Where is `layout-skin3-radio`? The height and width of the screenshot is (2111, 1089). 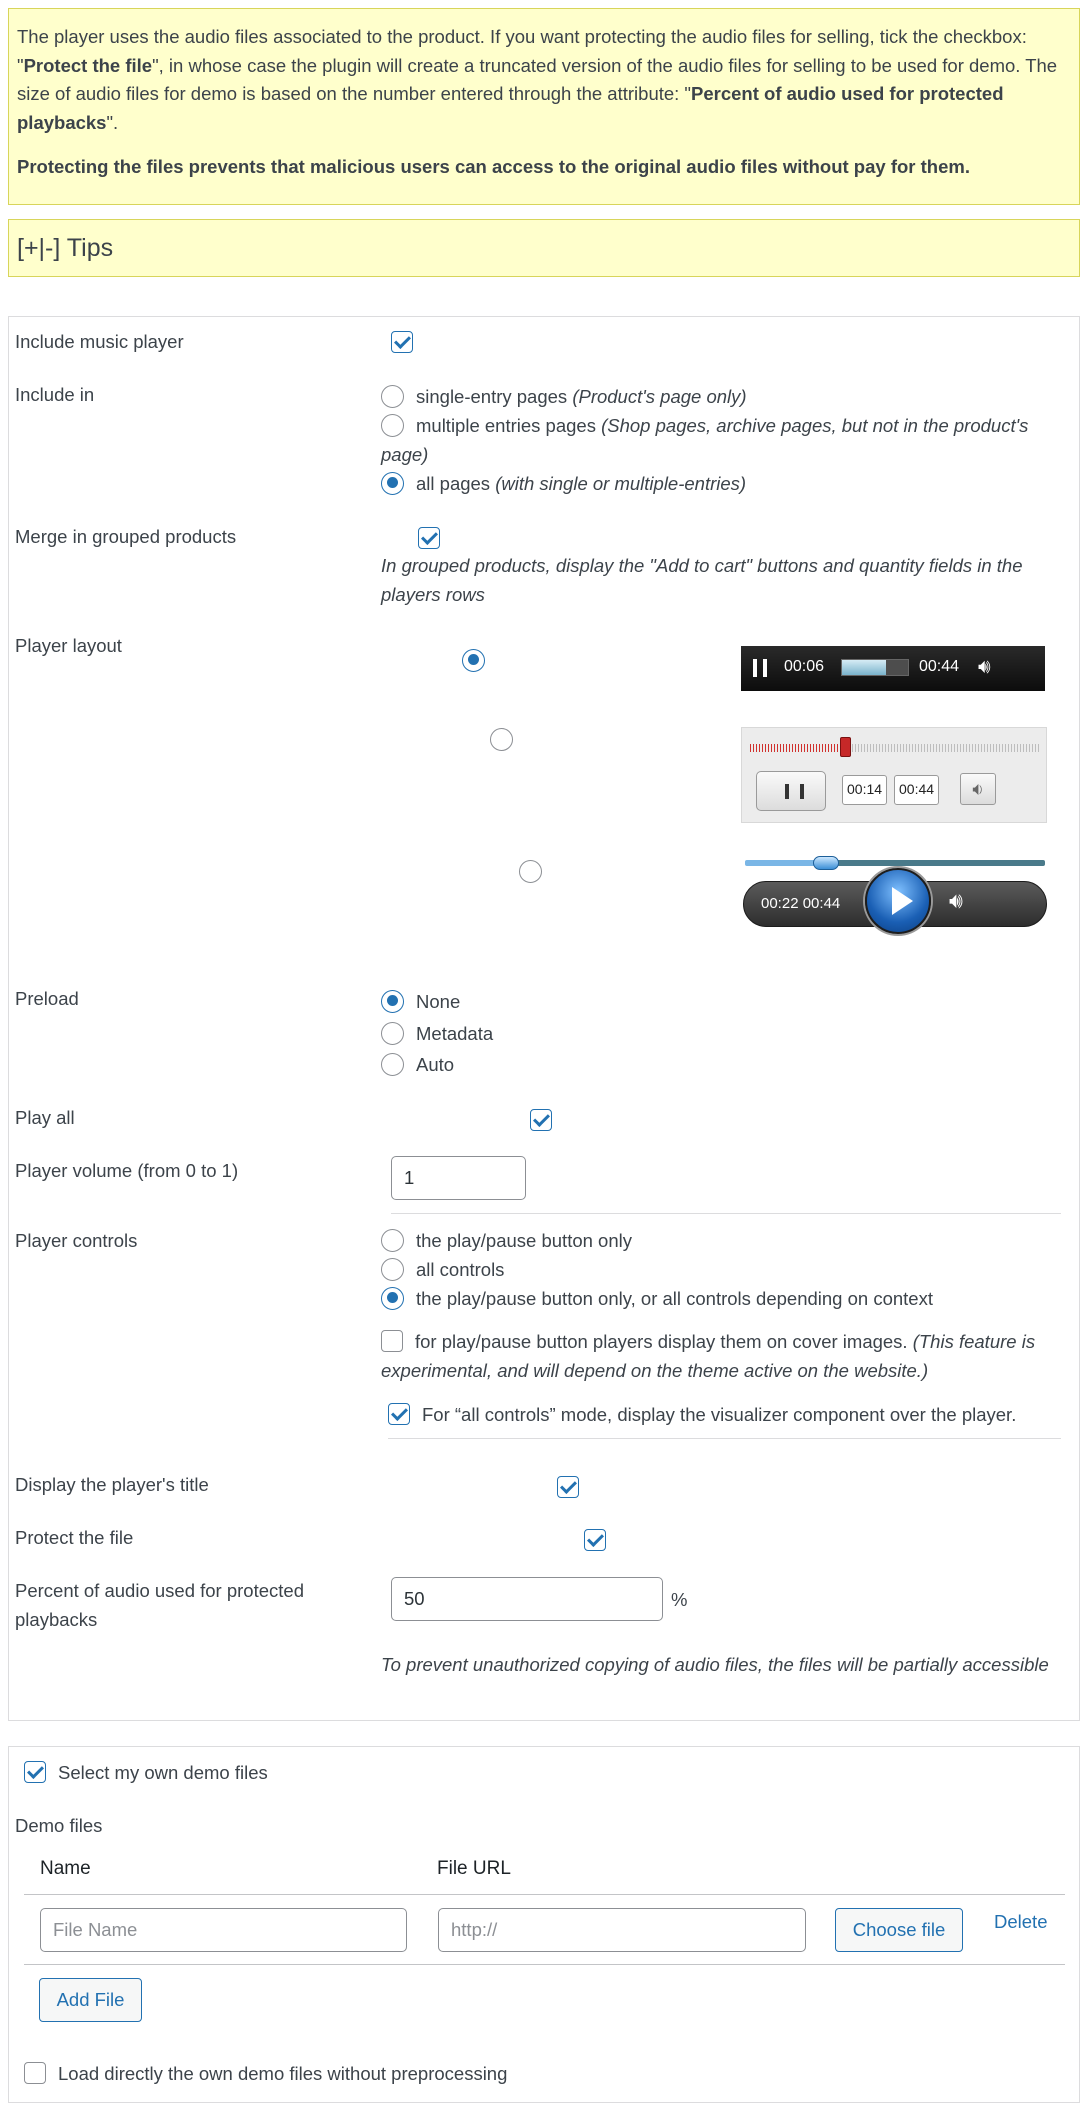
layout-skin3-radio is located at coordinates (530, 871).